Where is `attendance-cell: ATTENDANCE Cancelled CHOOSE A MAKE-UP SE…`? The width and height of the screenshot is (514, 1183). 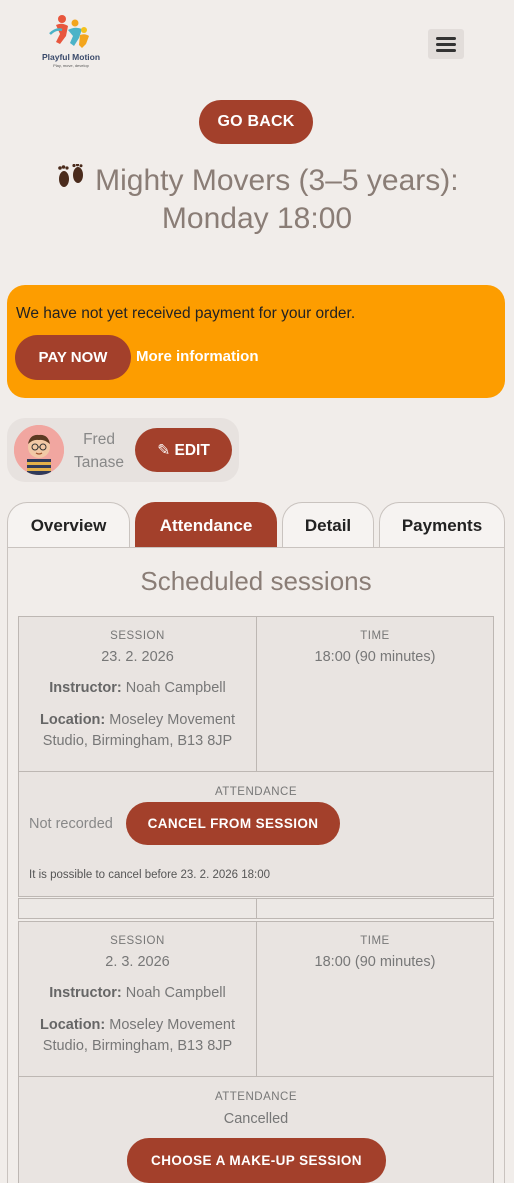
attendance-cell: ATTENDANCE Cancelled CHOOSE A MAKE-UP SE… is located at coordinates (256, 1129).